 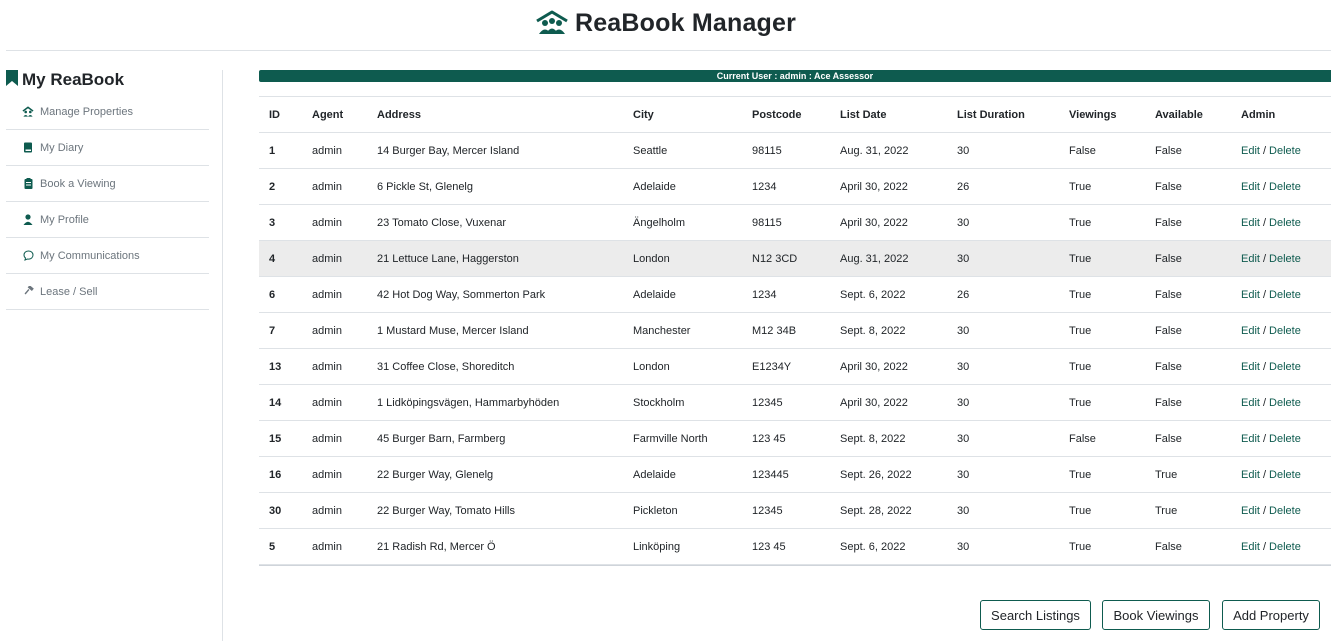 What do you see at coordinates (1035, 615) in the screenshot?
I see `search-listings-button: Search Listings` at bounding box center [1035, 615].